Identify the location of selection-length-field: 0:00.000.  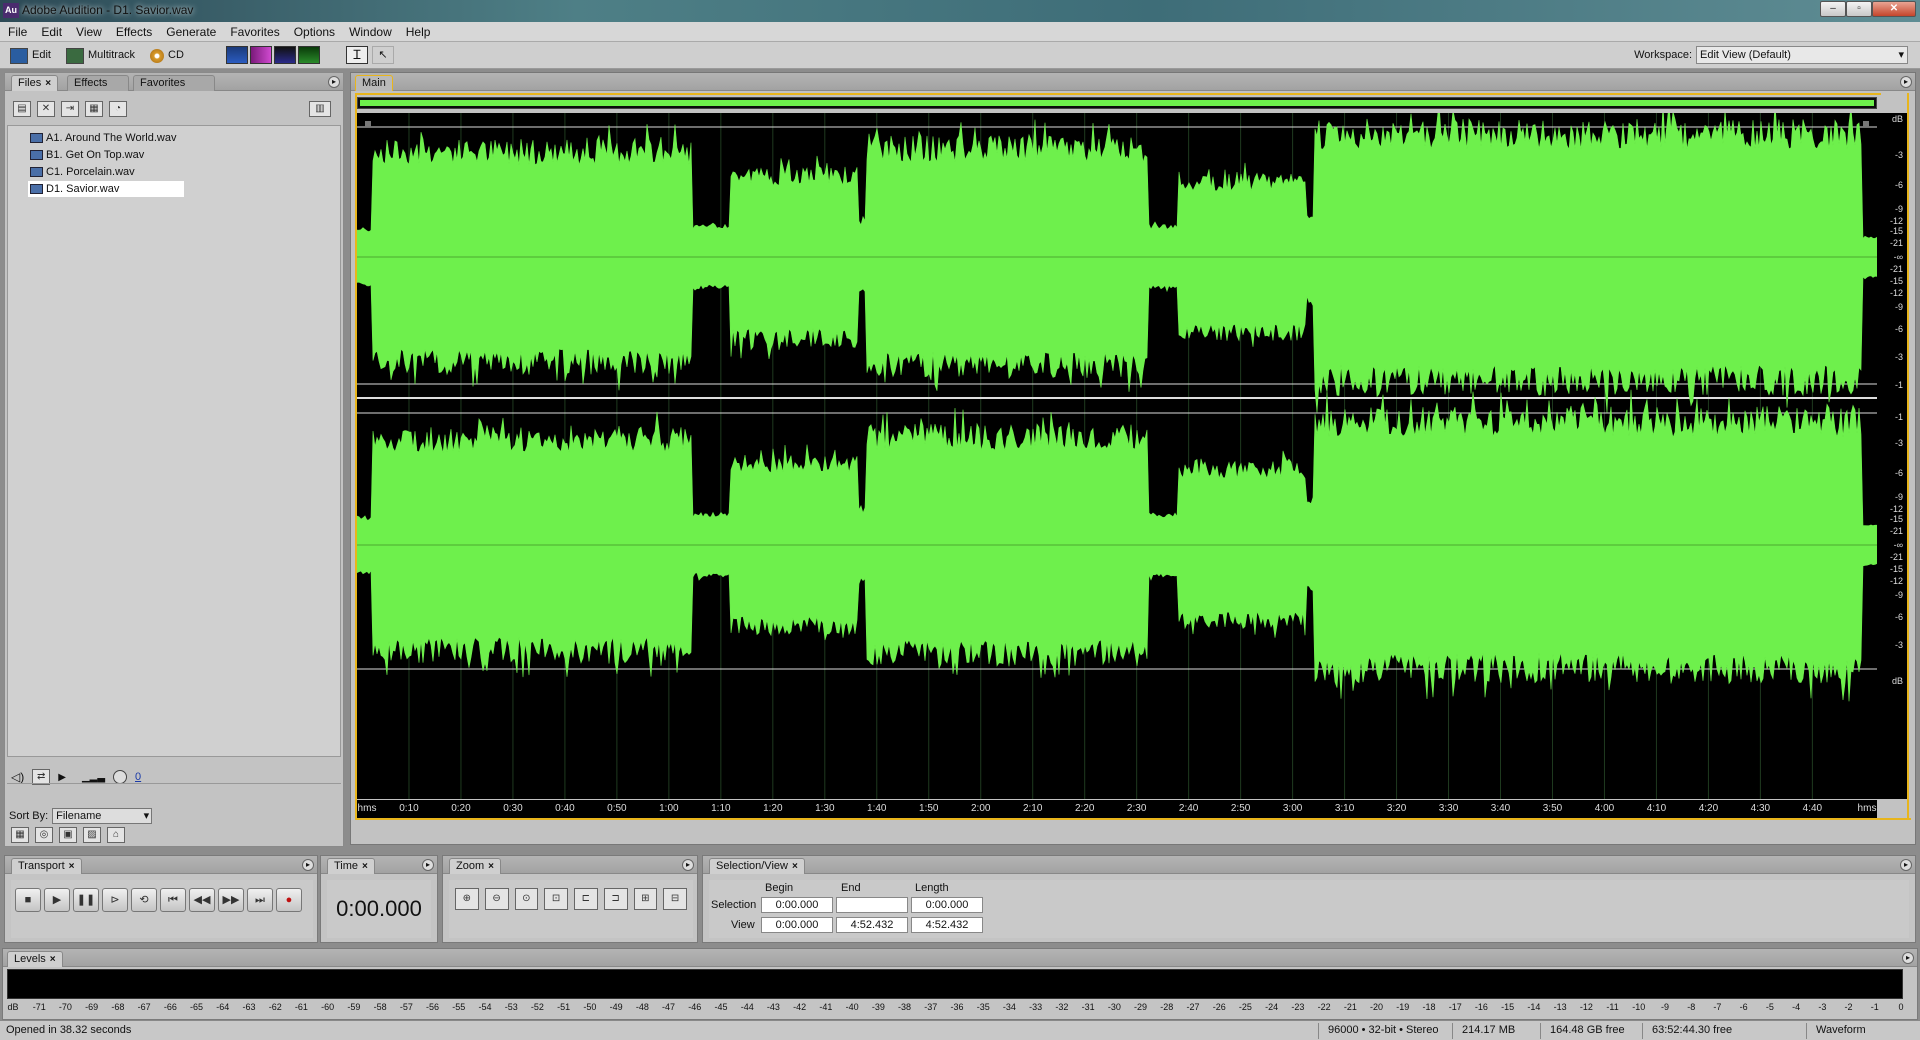
(947, 905).